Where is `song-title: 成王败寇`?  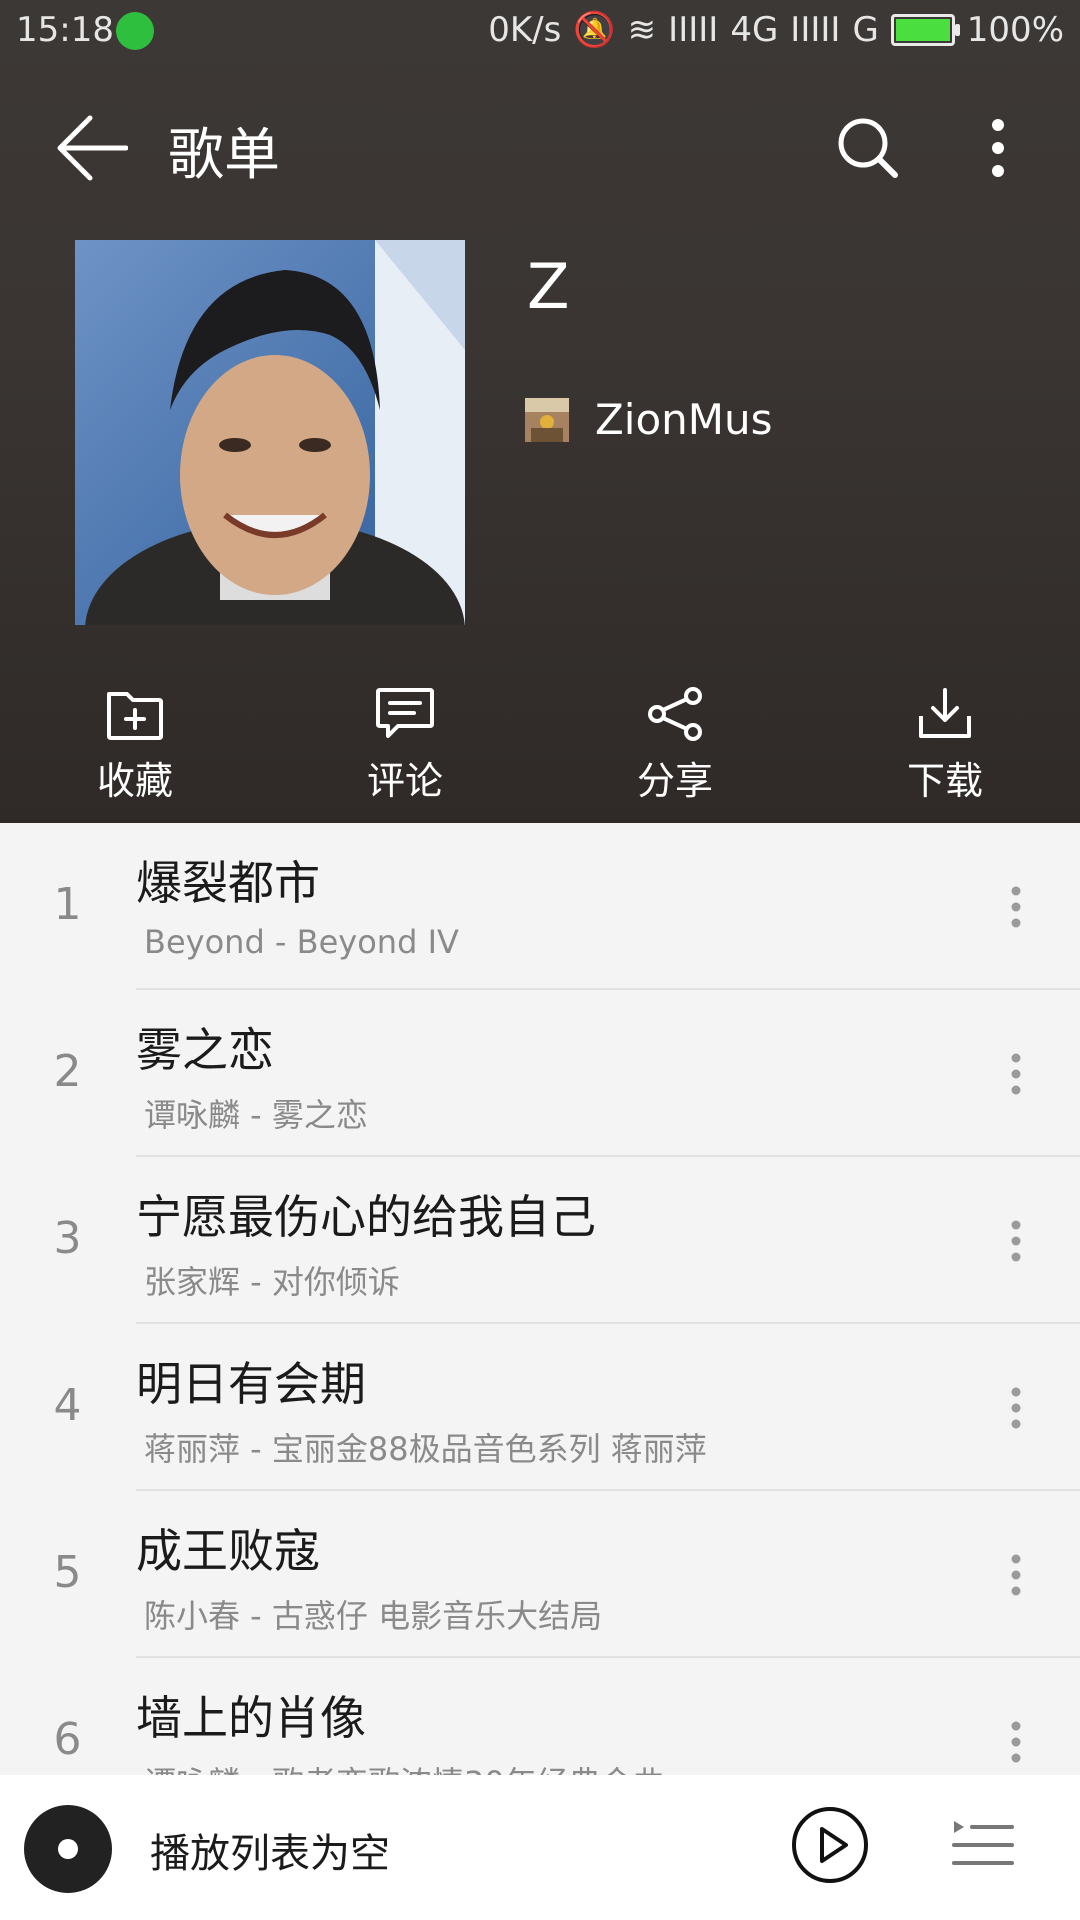 song-title: 成王败寇 is located at coordinates (228, 1551).